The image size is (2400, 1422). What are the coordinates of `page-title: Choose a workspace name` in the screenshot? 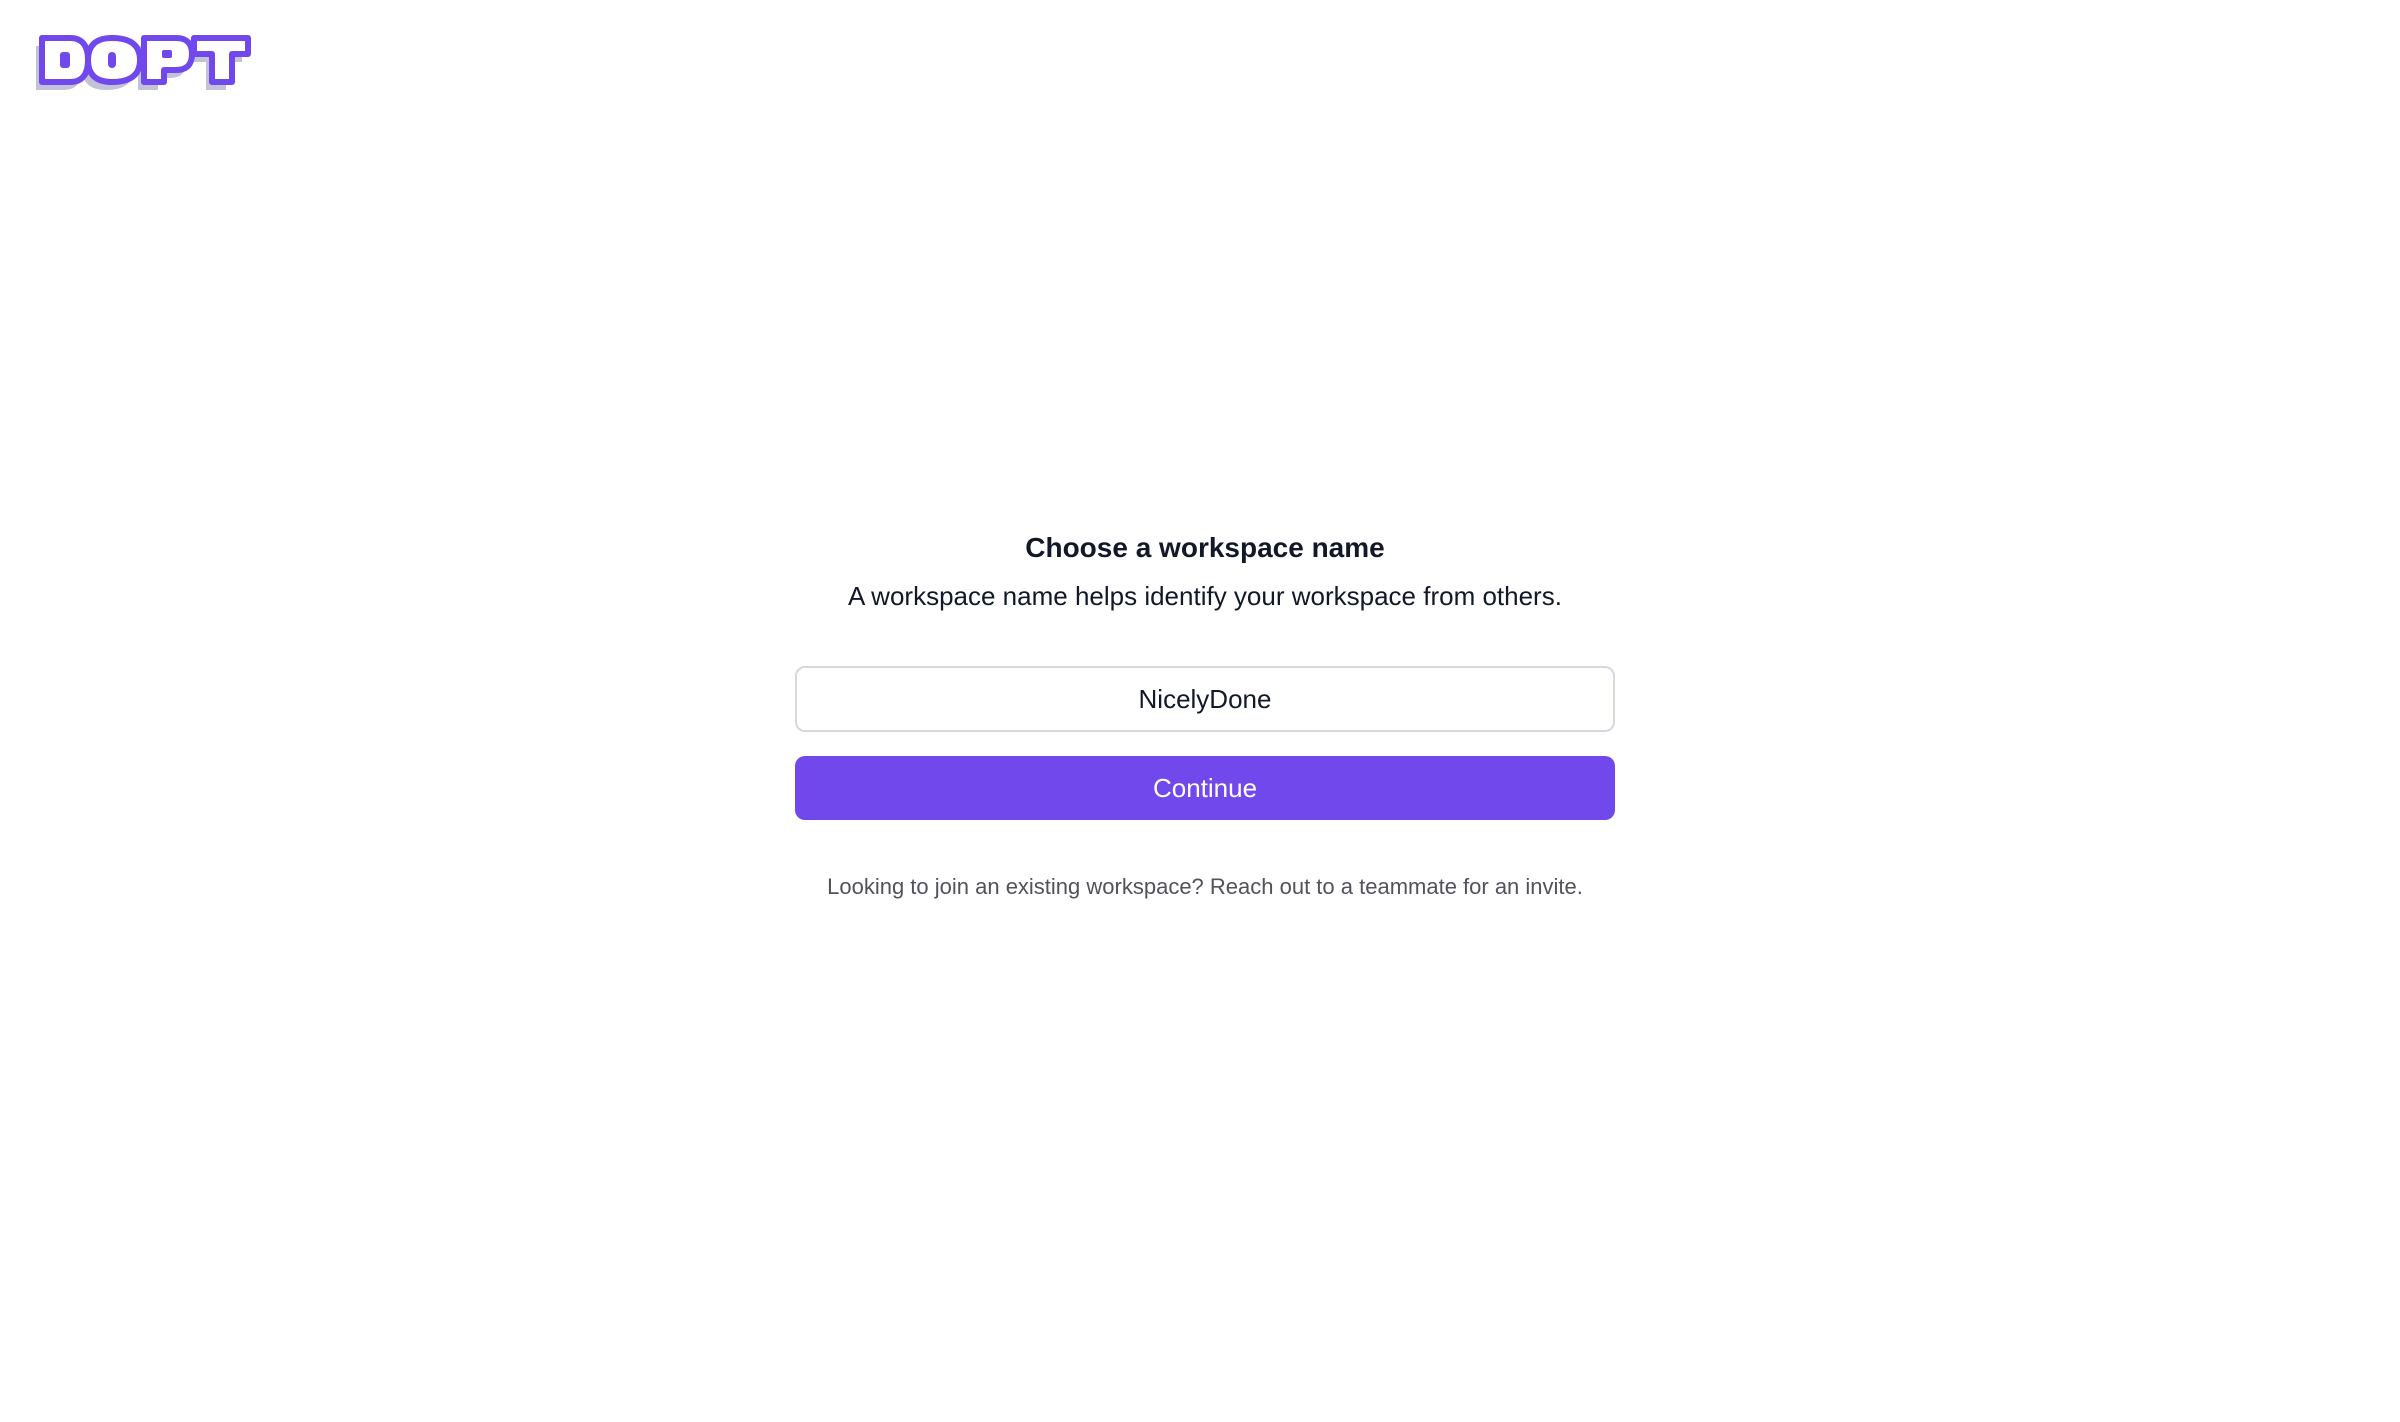 It's located at (1205, 547).